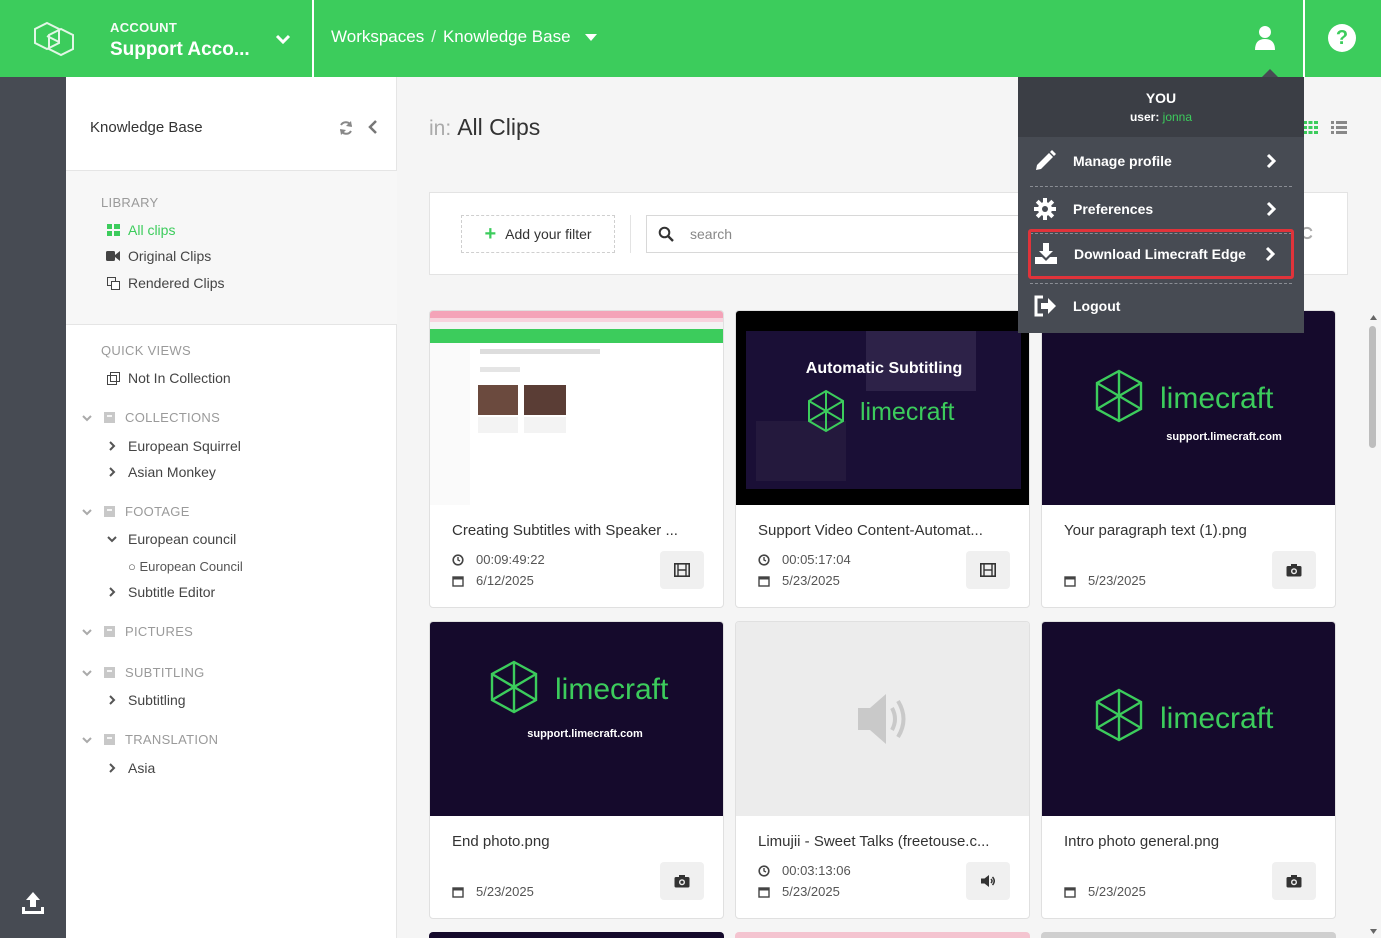 This screenshot has width=1381, height=938. Describe the element at coordinates (1342, 38) in the screenshot. I see `help-icon` at that location.